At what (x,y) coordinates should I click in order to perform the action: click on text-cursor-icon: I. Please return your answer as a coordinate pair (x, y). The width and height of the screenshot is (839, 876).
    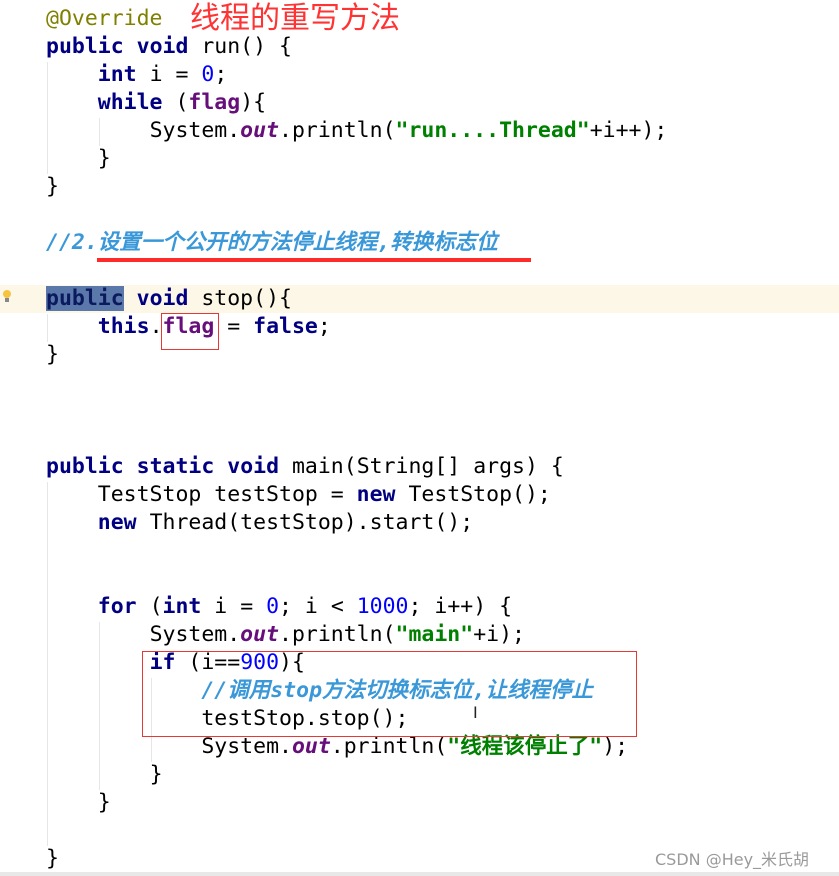
    Looking at the image, I should click on (475, 712).